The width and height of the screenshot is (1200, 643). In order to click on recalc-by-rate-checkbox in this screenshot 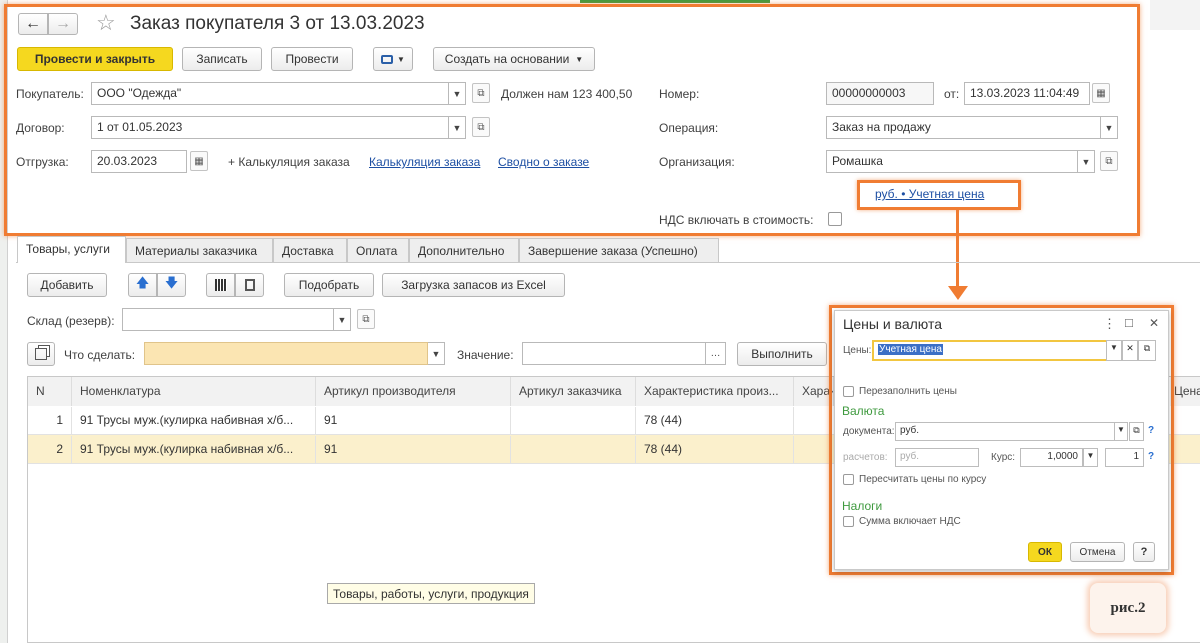, I will do `click(848, 479)`.